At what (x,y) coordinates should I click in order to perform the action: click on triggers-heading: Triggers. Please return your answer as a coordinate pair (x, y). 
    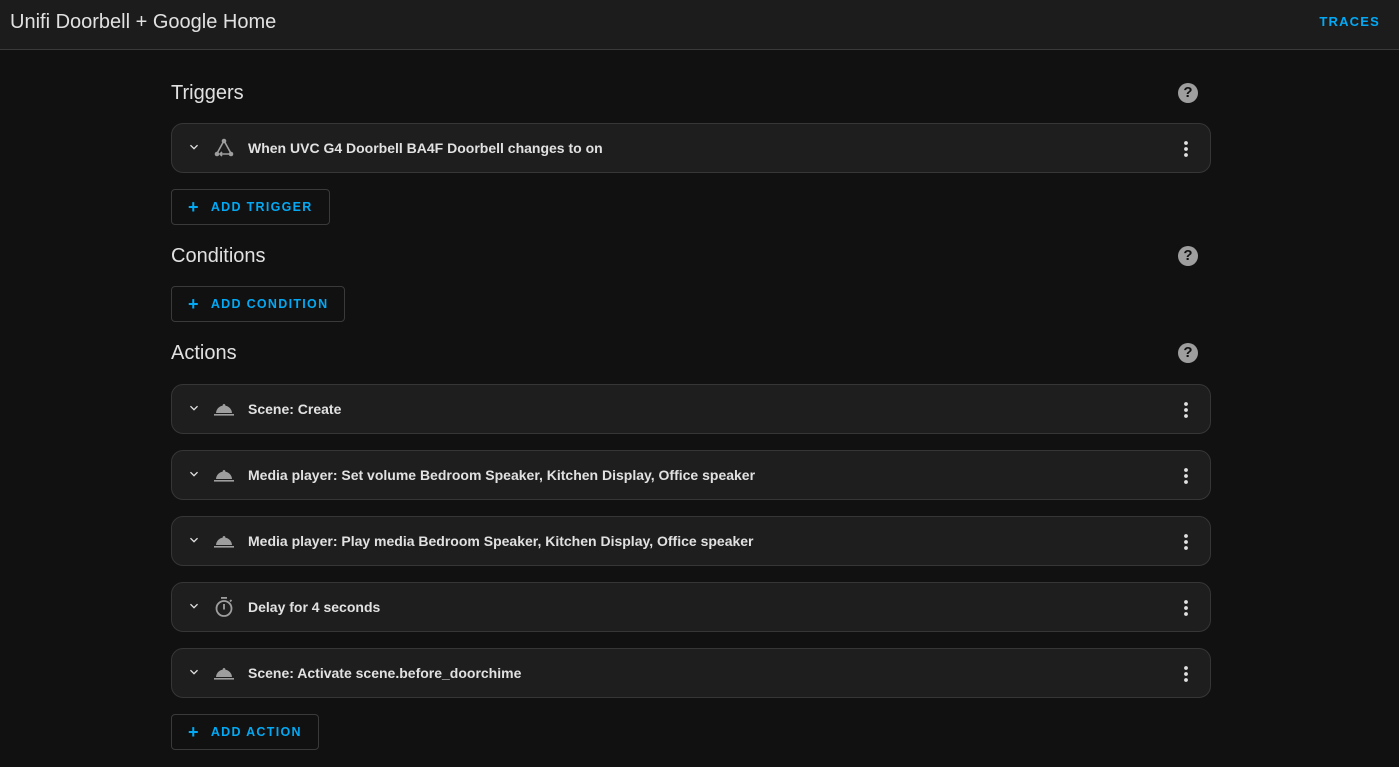
    Looking at the image, I should click on (207, 93).